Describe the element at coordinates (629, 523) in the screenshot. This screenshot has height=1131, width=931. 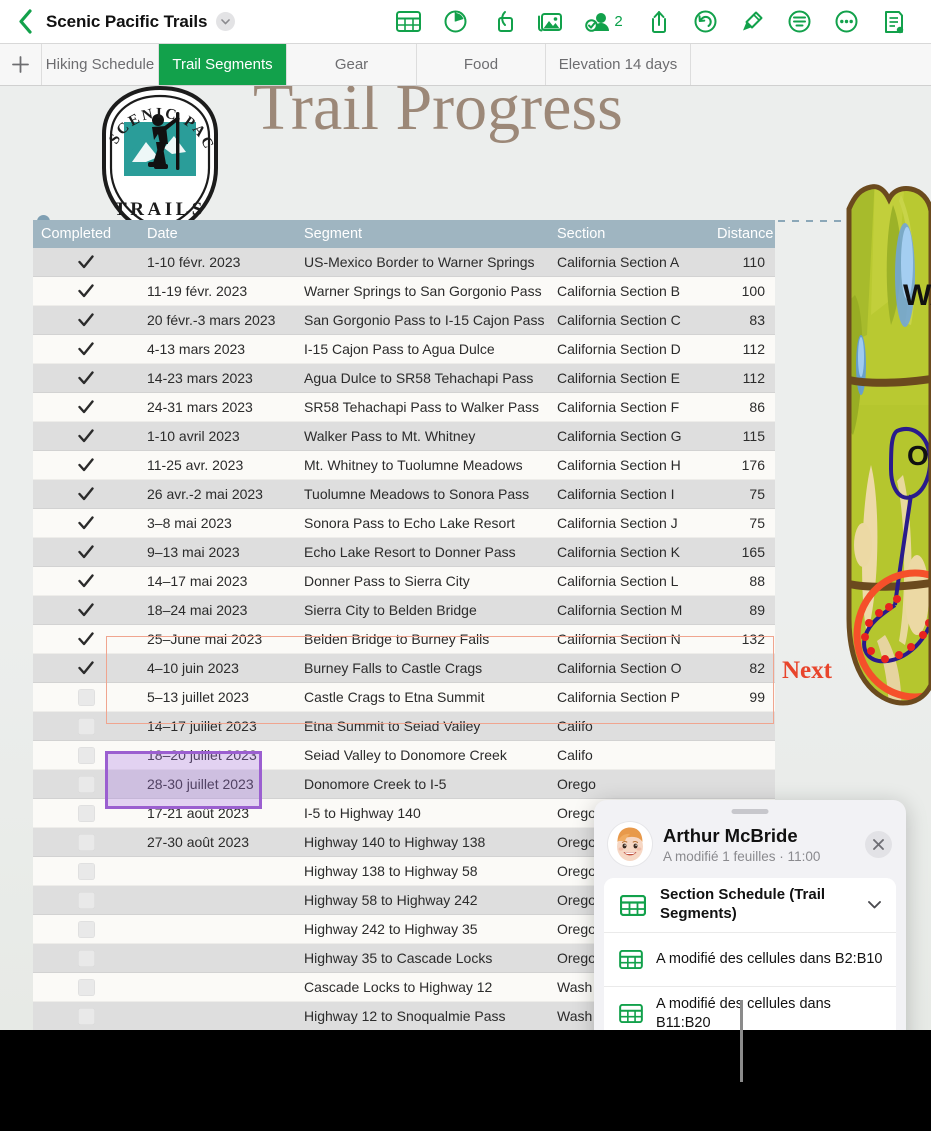
I see `cell-section: California Section J` at that location.